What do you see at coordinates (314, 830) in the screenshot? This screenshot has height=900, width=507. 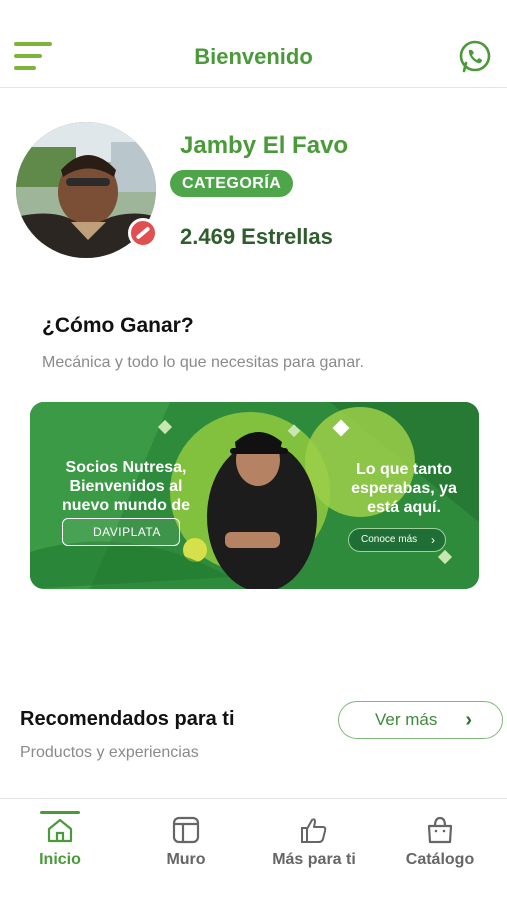 I see `thumbs-up-icon` at bounding box center [314, 830].